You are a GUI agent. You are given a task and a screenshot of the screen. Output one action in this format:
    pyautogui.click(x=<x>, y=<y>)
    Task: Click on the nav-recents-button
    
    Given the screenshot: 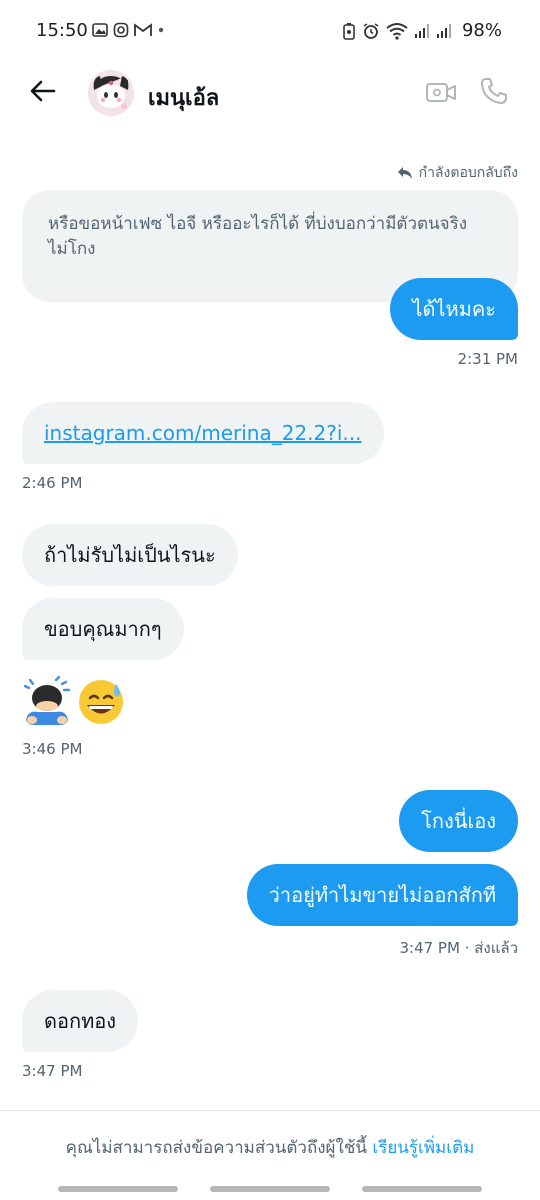 What is the action you would take?
    pyautogui.click(x=118, y=1189)
    